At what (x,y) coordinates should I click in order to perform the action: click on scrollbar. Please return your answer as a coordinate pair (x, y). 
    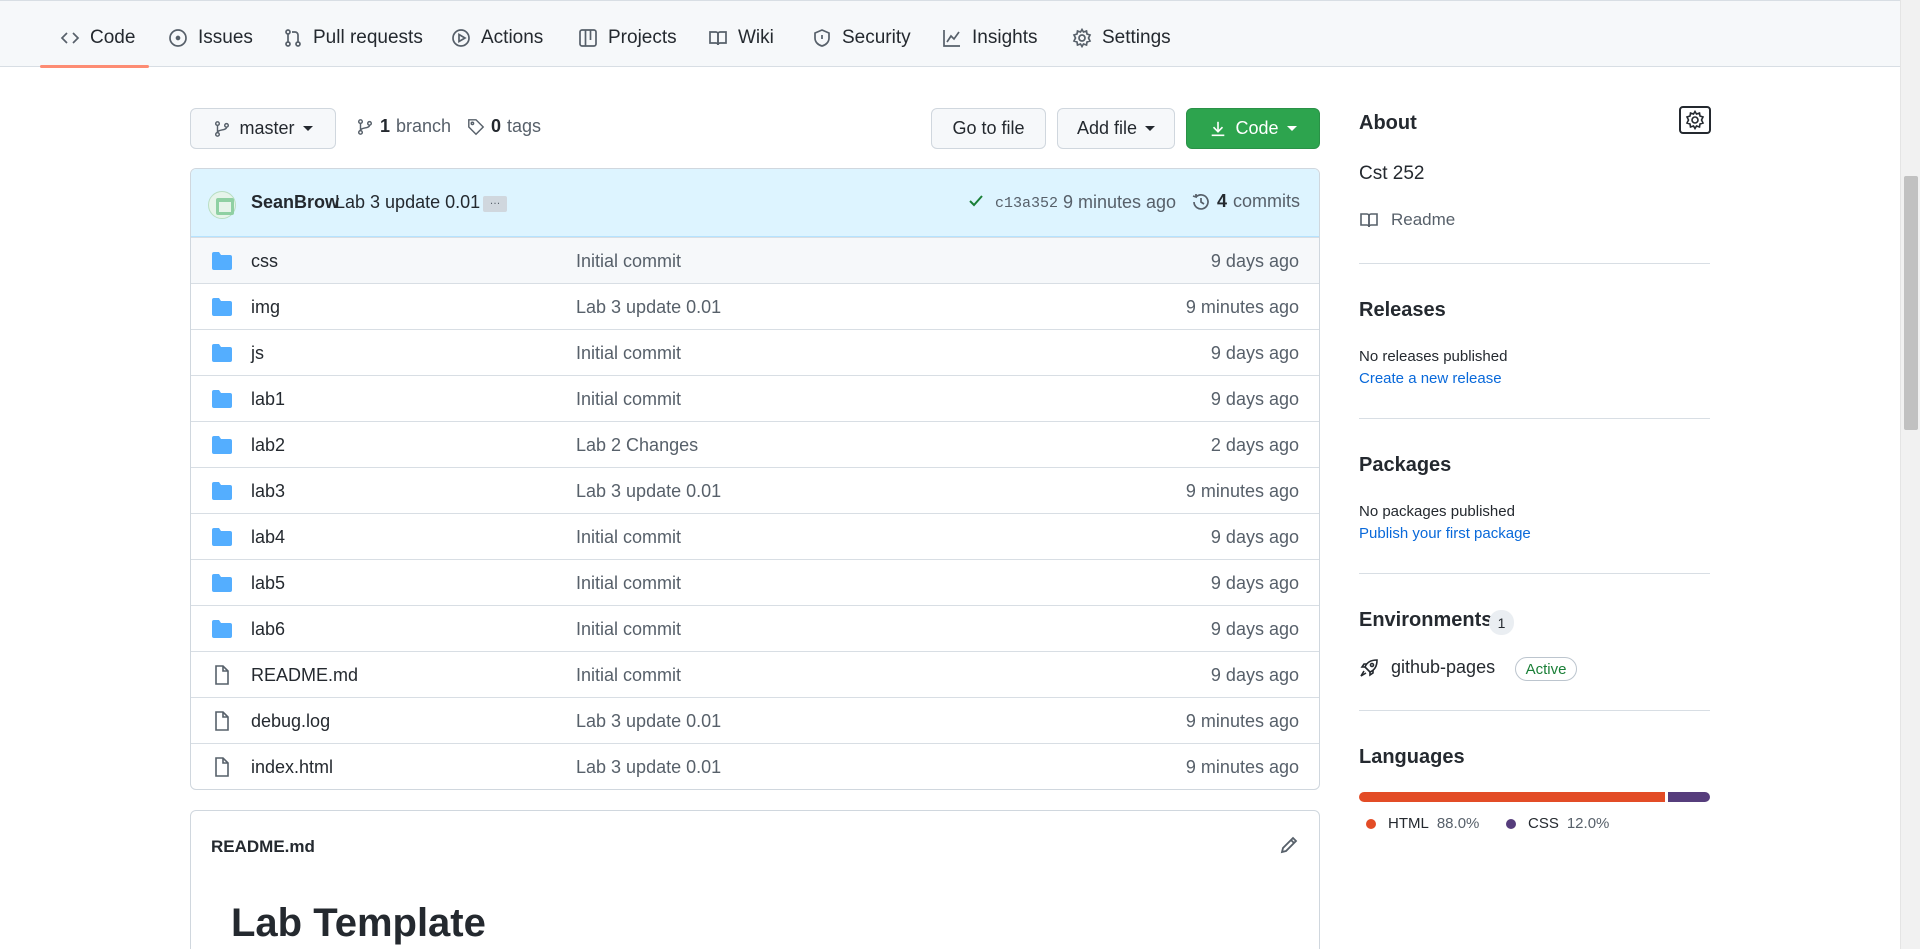
    Looking at the image, I should click on (1910, 474).